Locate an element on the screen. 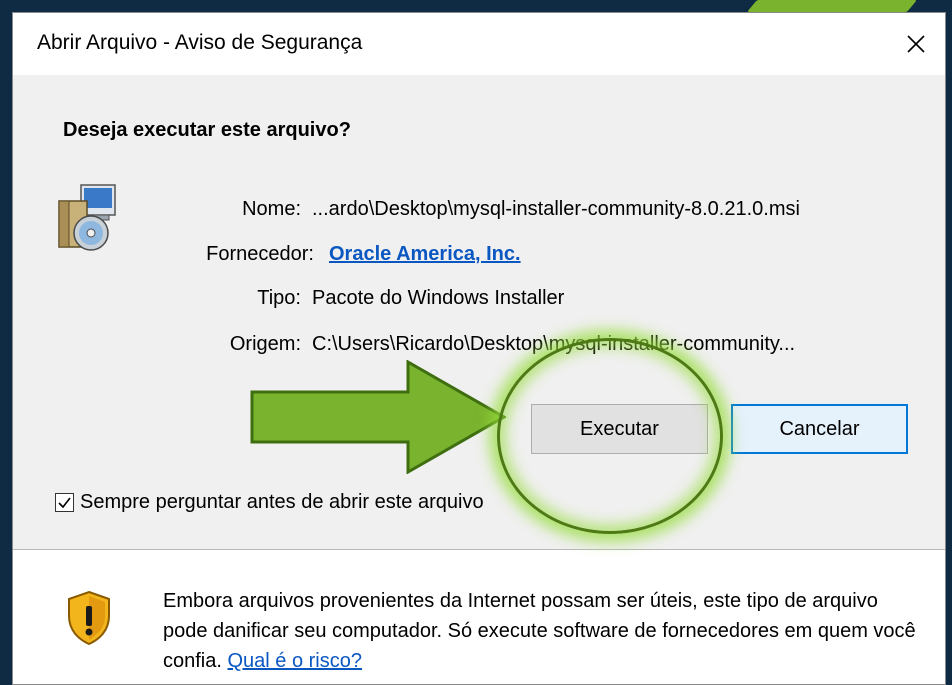  name-label: Nome: is located at coordinates (271, 209).